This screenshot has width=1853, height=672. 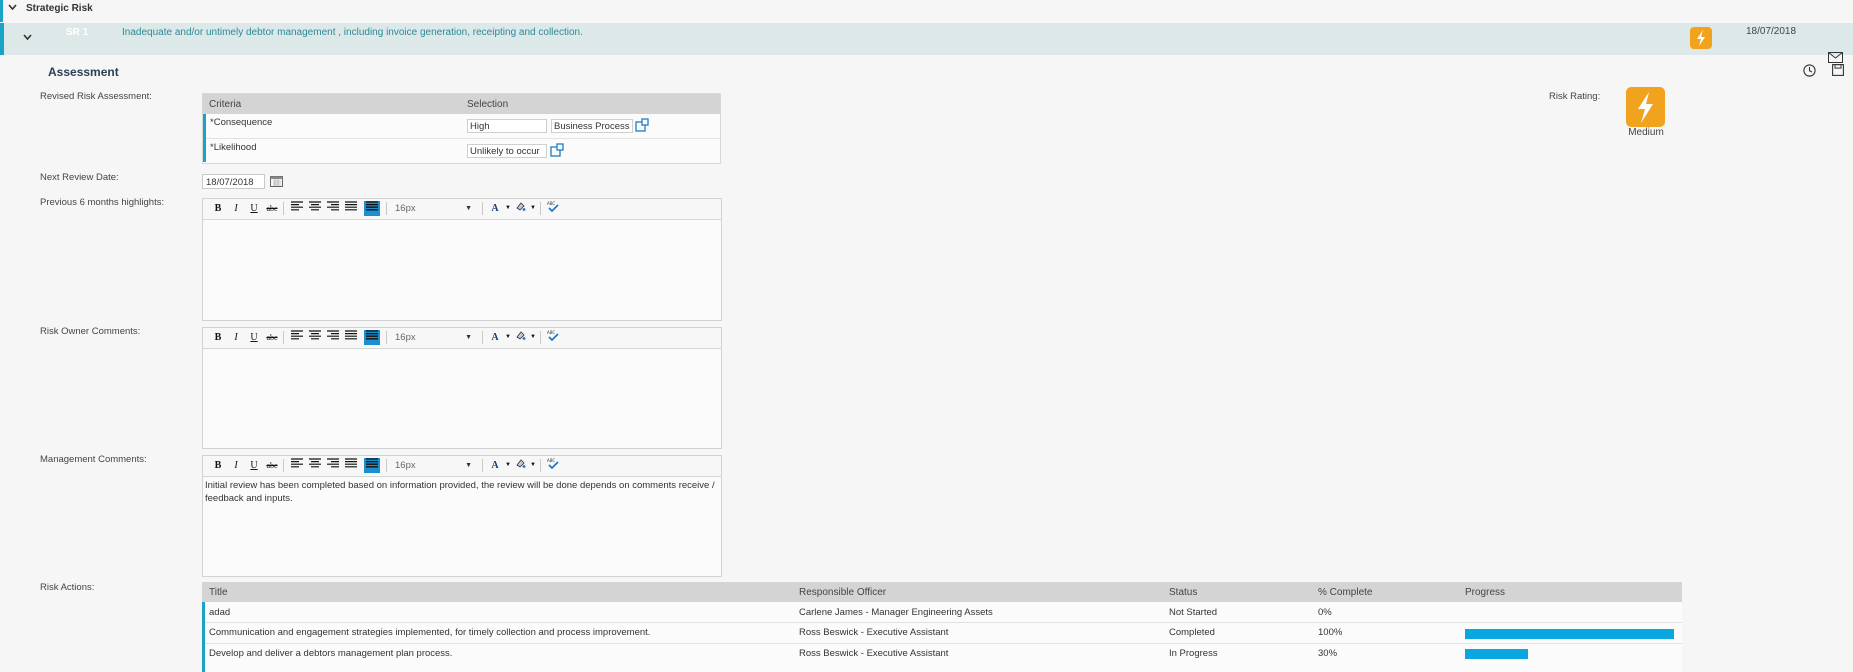 I want to click on action-percent: 100%, so click(x=1330, y=632).